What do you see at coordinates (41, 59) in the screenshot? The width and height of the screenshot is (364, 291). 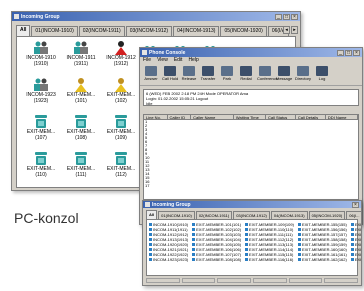 I see `extension-tile: INCOM-1910 (1910)` at bounding box center [41, 59].